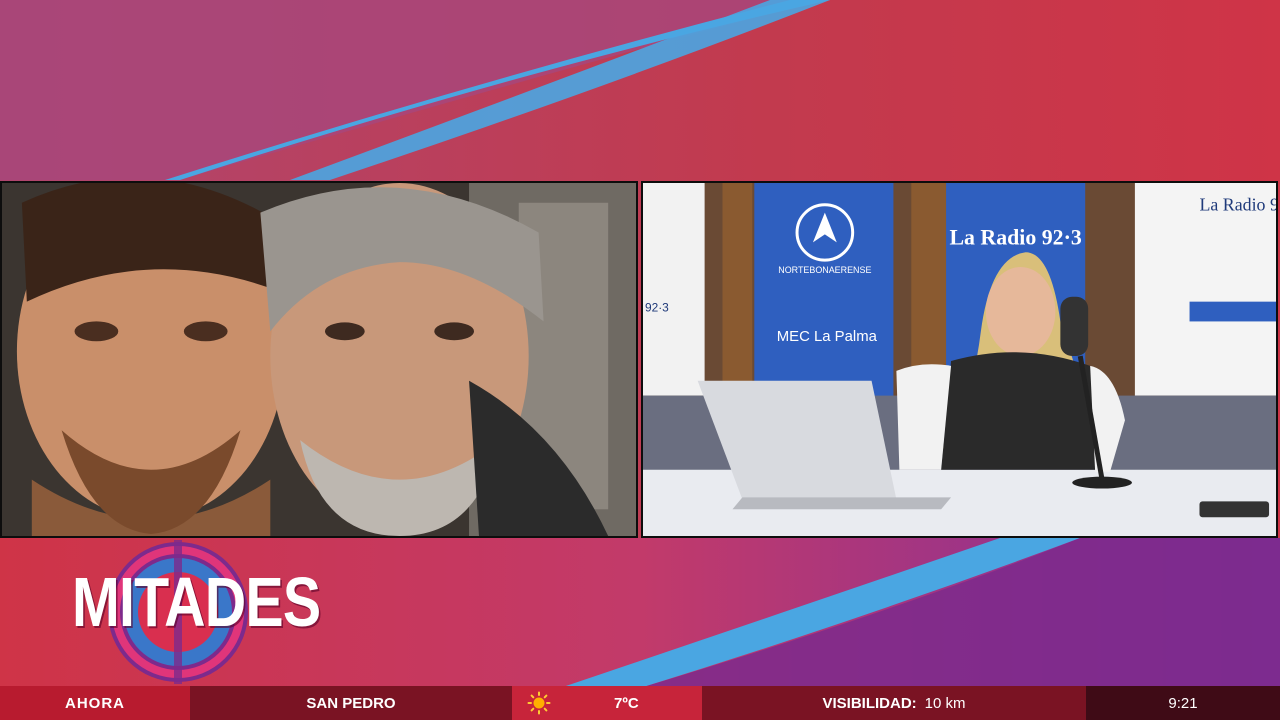 The height and width of the screenshot is (720, 1280). Describe the element at coordinates (1237, 205) in the screenshot. I see `studio-sign-radio-right: La Radio 9` at that location.